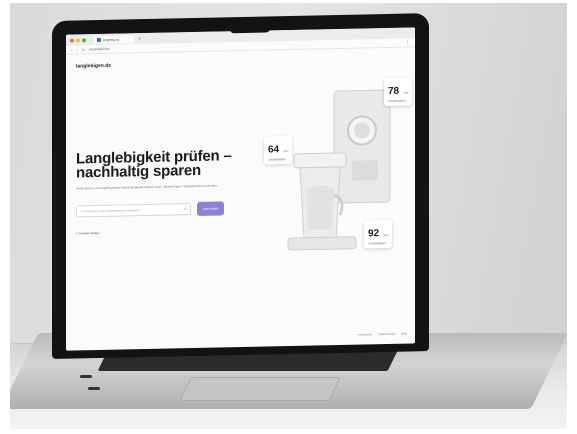 Image resolution: width=577 pixels, height=434 pixels. What do you see at coordinates (394, 91) in the screenshot?
I see `score-value: 78` at bounding box center [394, 91].